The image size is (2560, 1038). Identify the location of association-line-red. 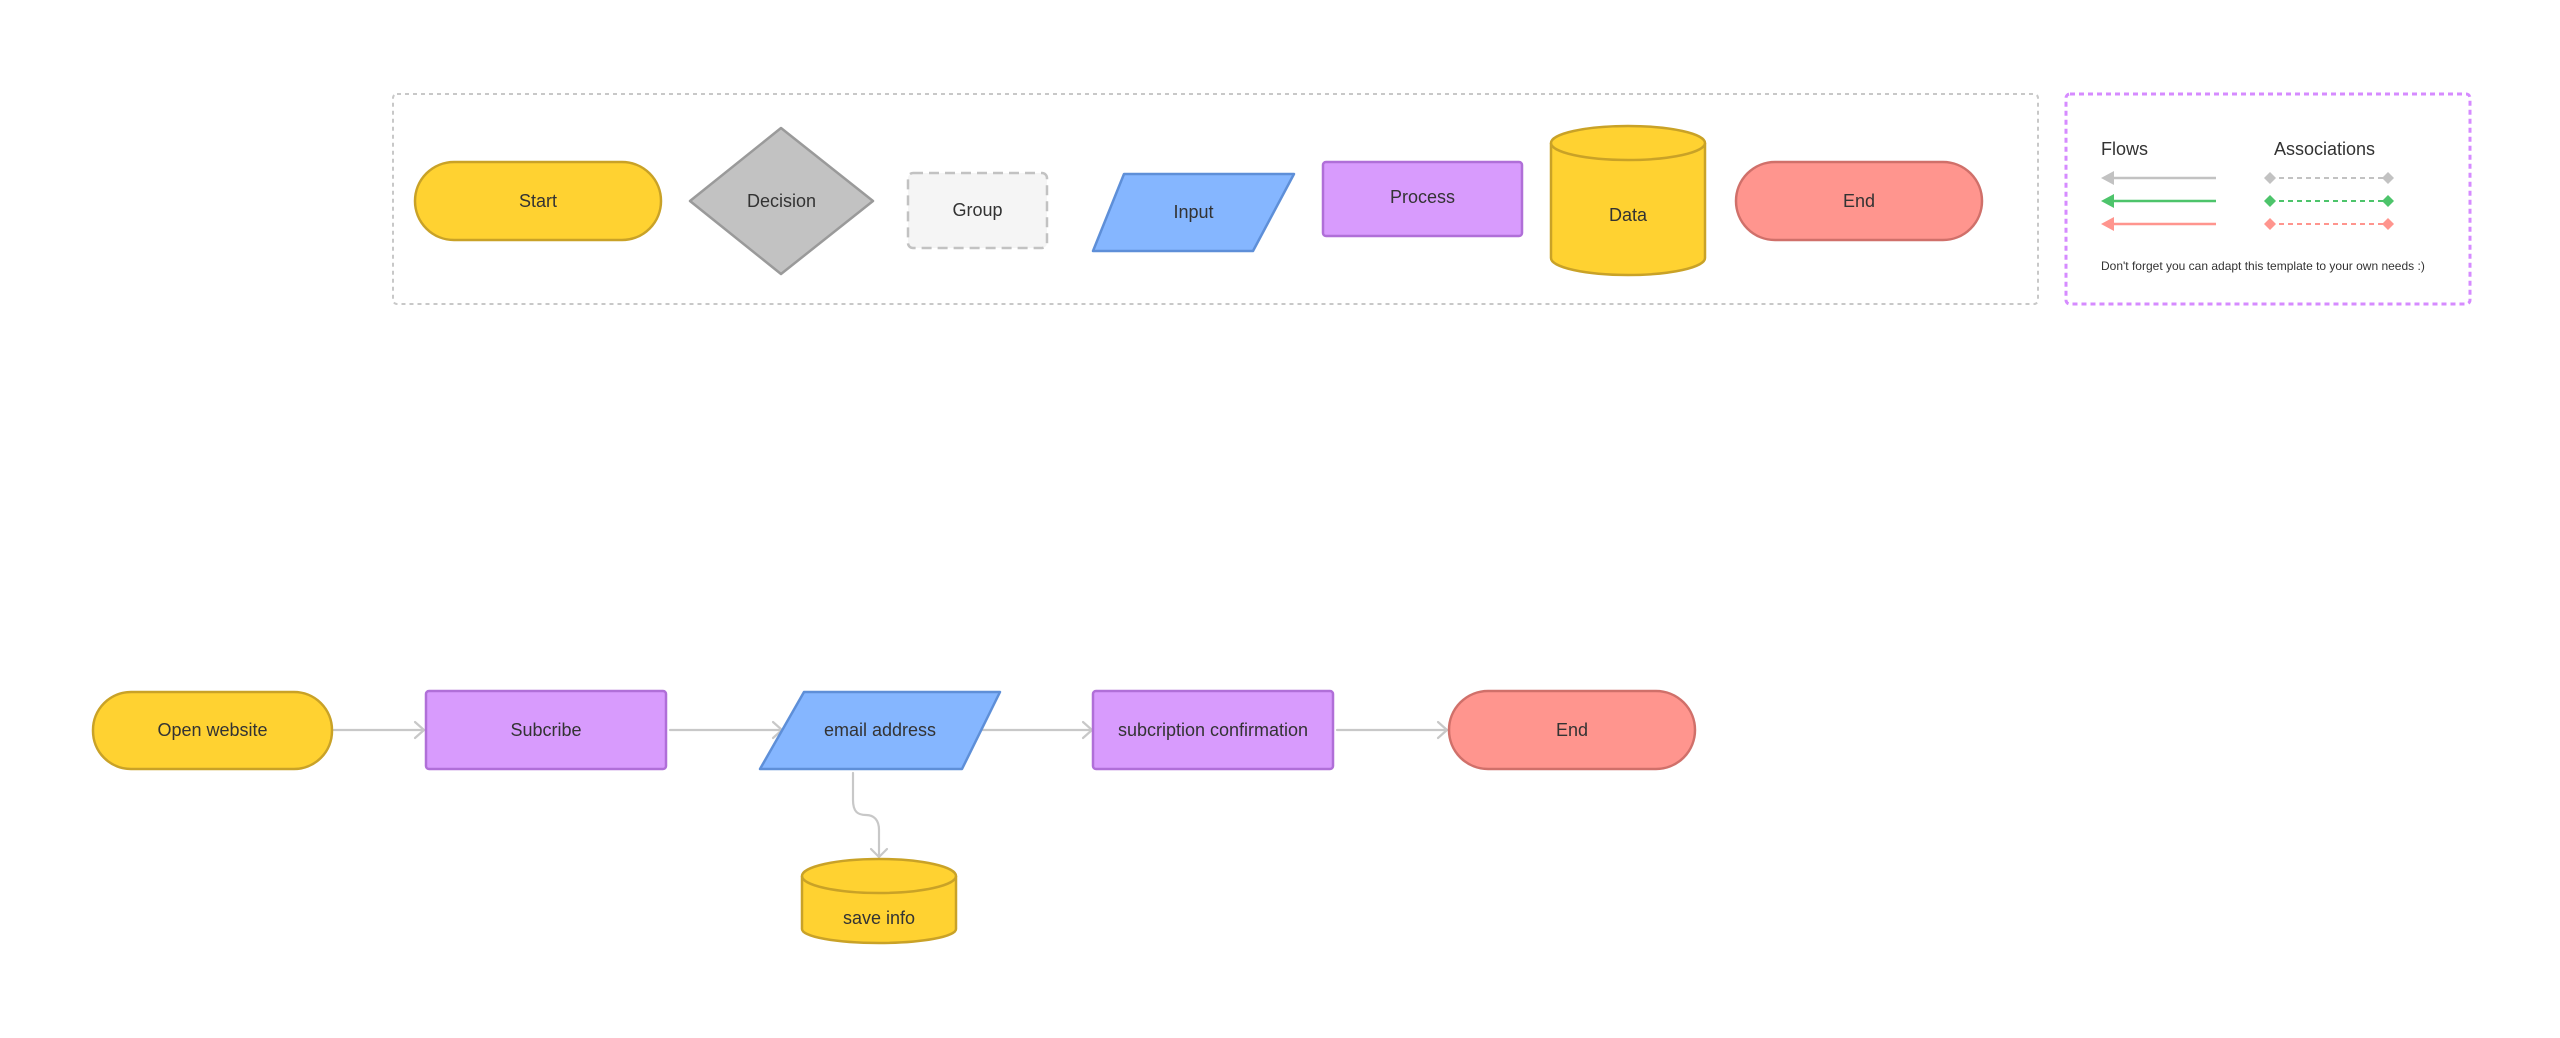
(2329, 224).